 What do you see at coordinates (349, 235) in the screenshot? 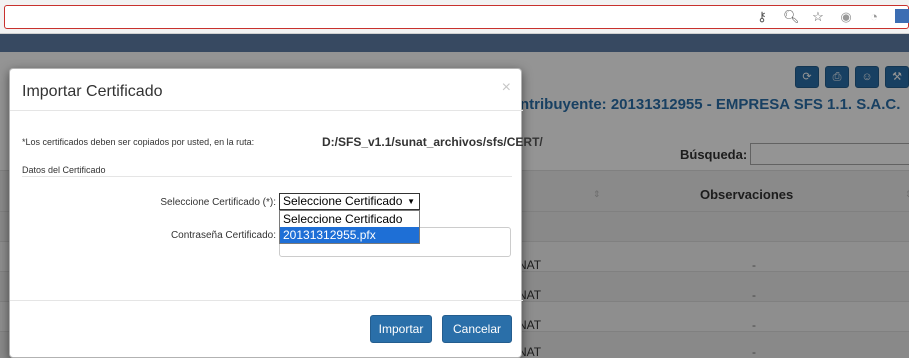
I see `dropdown-option-highlighted: 20131312955.pfx` at bounding box center [349, 235].